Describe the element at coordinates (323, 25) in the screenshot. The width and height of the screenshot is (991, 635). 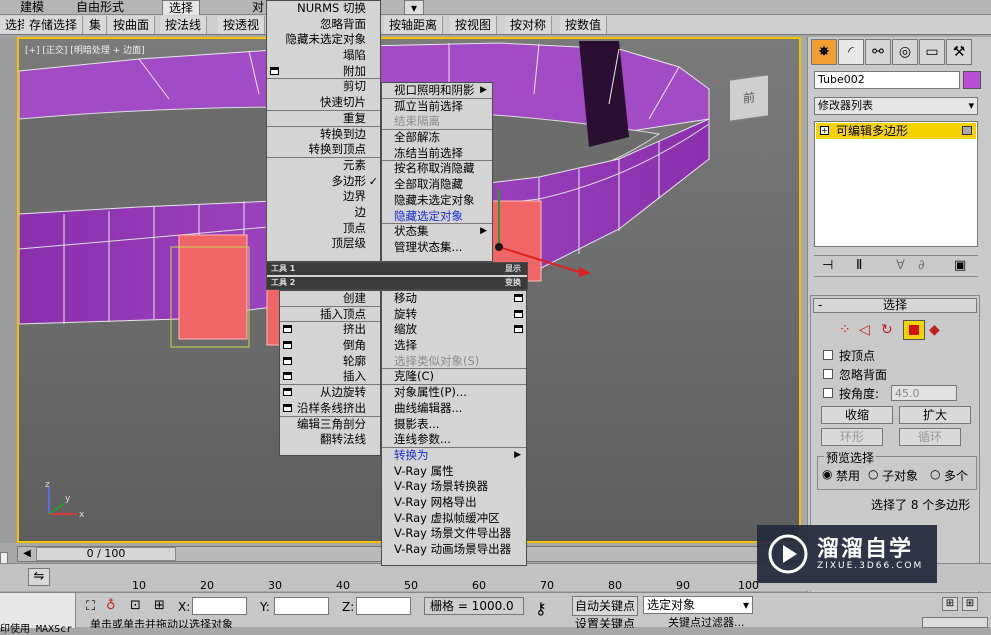
I see `menu-ignore-backfacing: 忽略背面` at that location.